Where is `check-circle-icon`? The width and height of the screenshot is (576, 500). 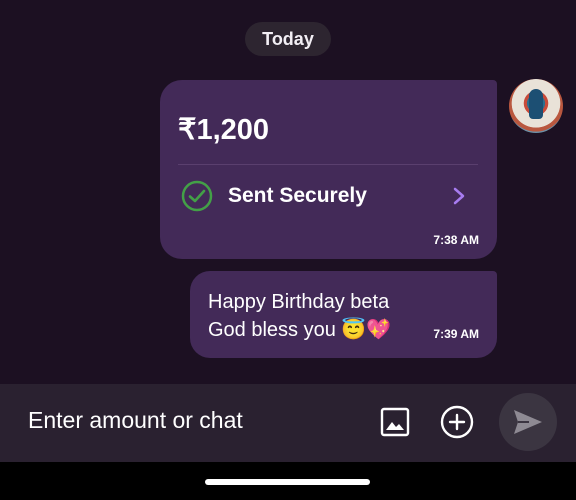 check-circle-icon is located at coordinates (197, 196).